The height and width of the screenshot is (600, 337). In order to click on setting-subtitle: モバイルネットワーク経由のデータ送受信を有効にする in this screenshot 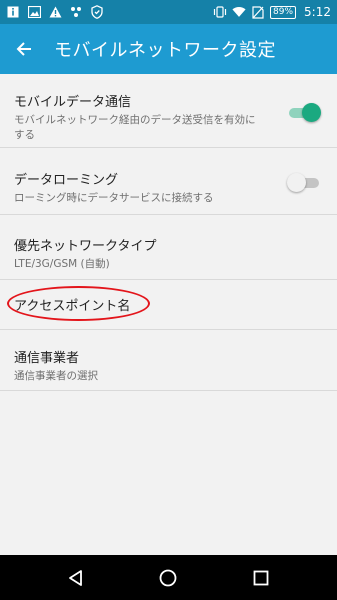, I will do `click(135, 127)`.